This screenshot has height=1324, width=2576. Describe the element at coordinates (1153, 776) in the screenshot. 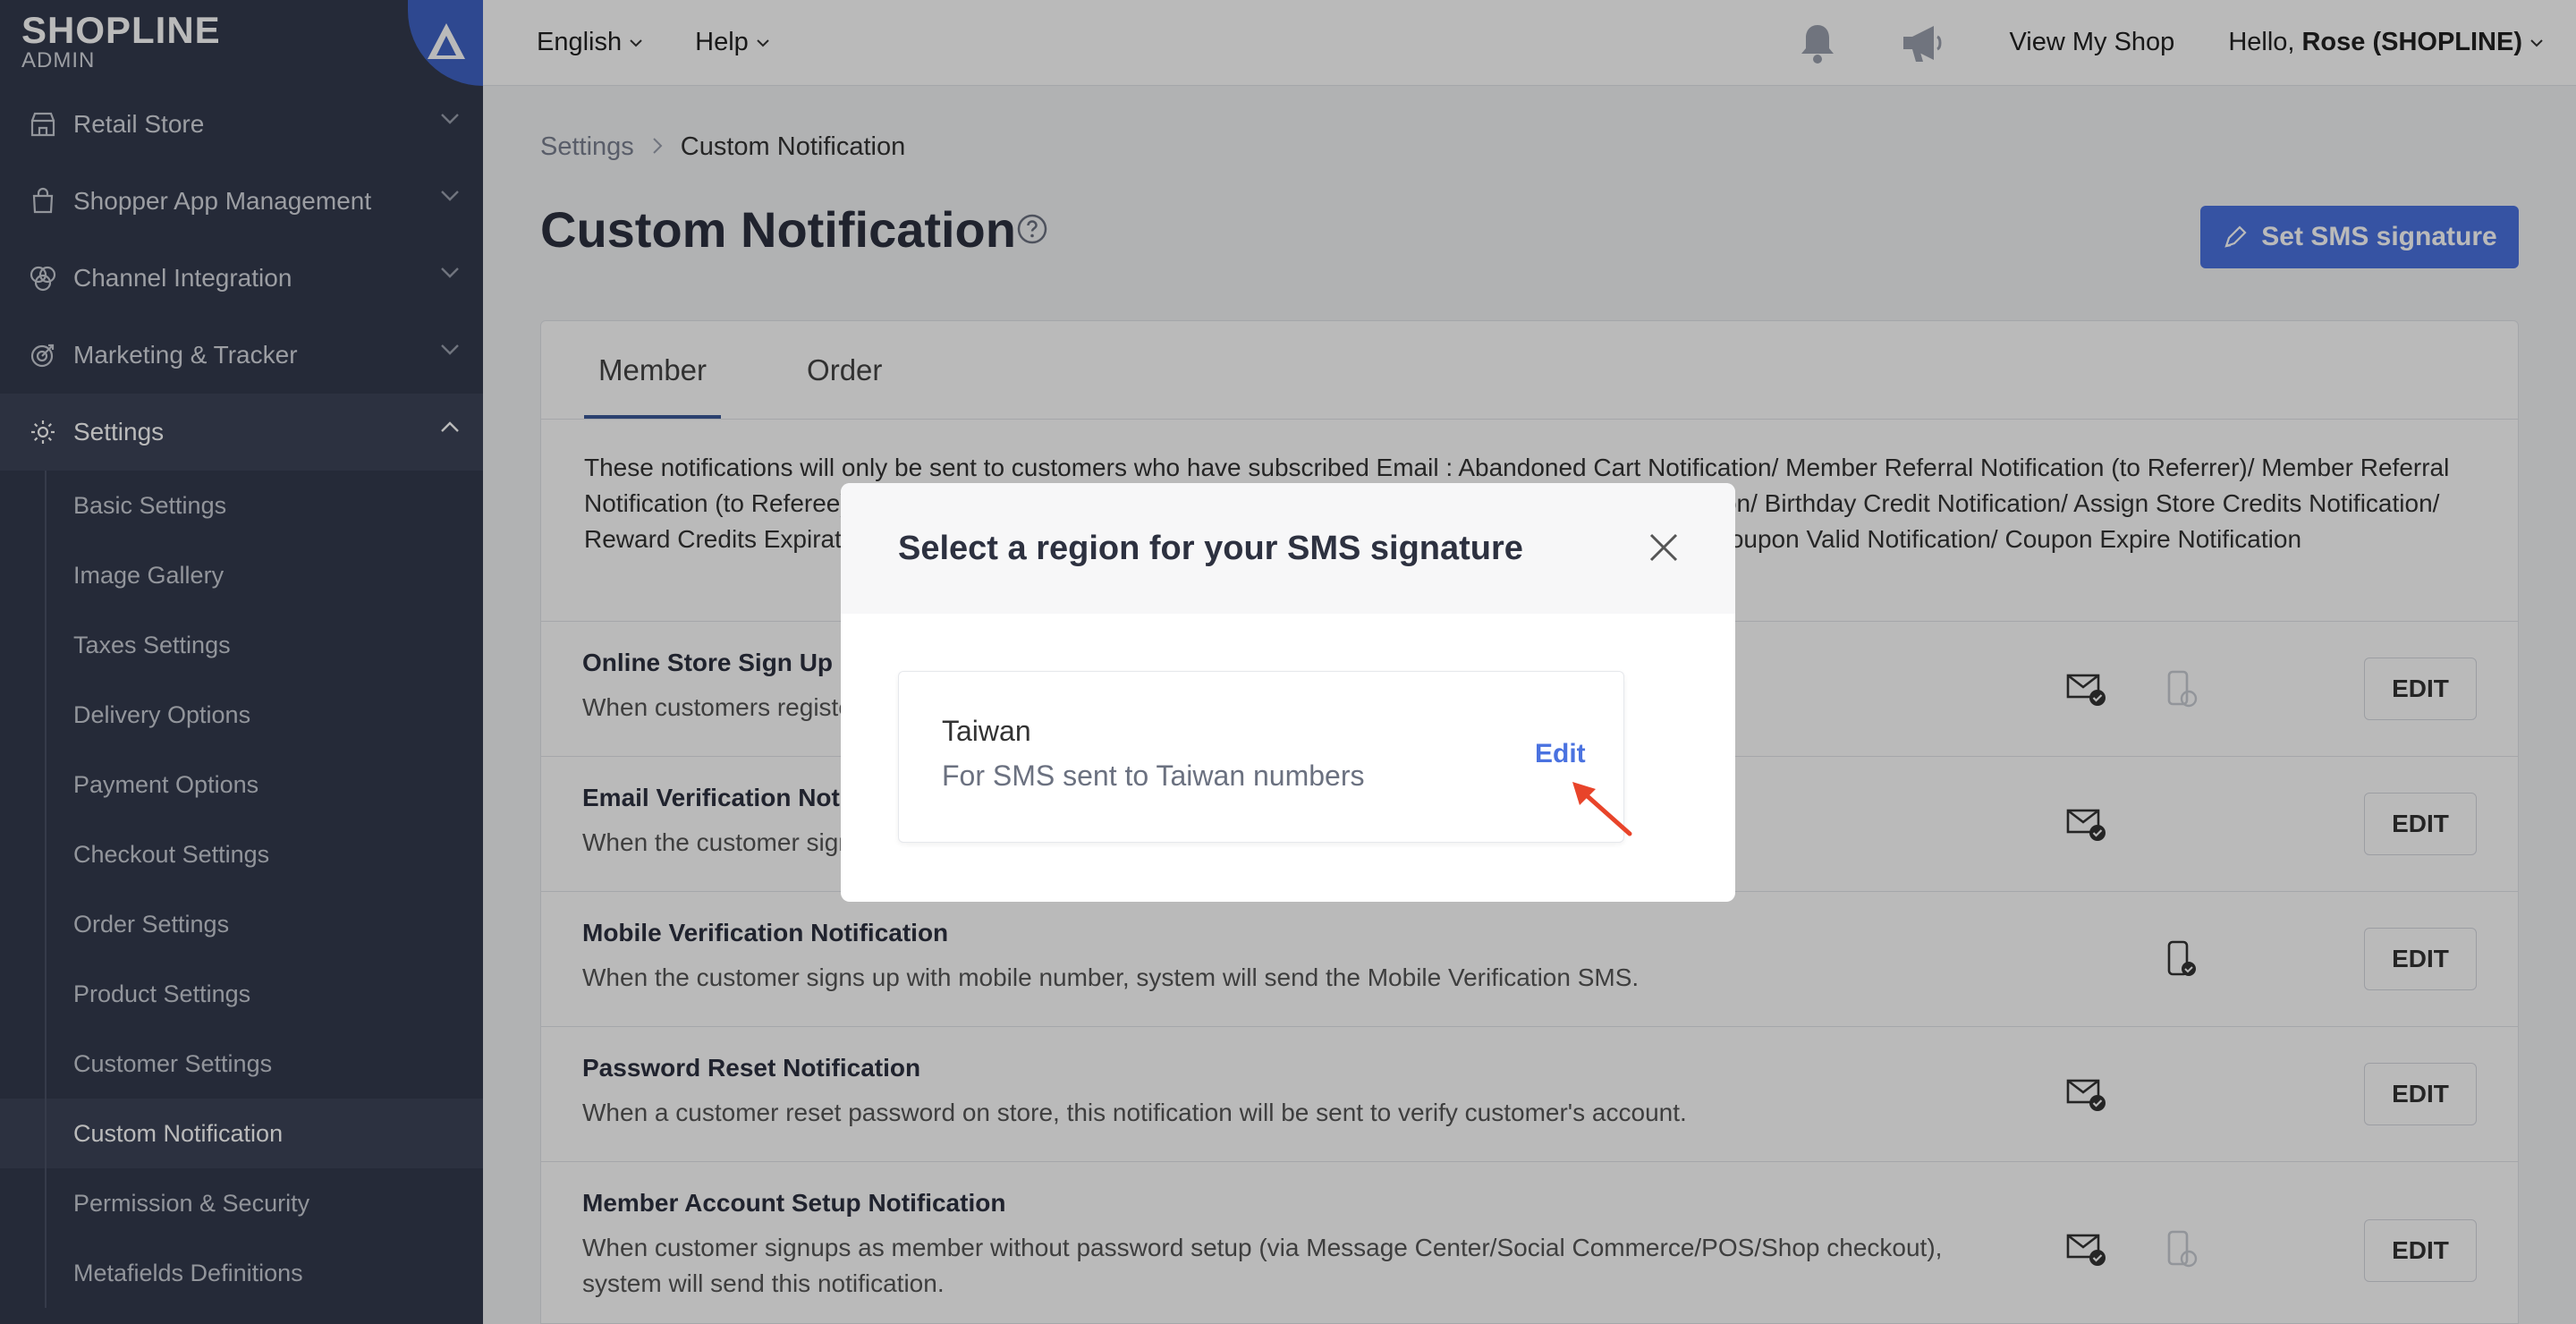

I see `region-description: For SMS sent to Taiwan numbers` at that location.